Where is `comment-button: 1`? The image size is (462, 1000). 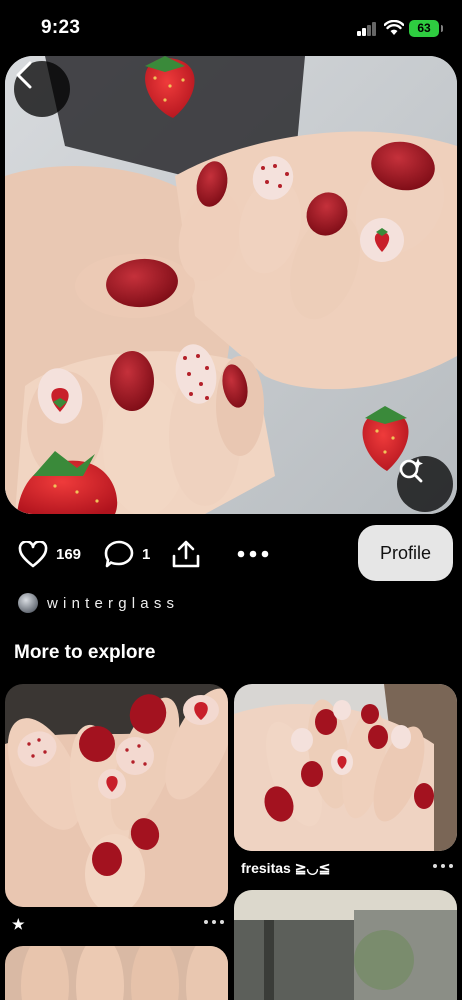 comment-button: 1 is located at coordinates (127, 554).